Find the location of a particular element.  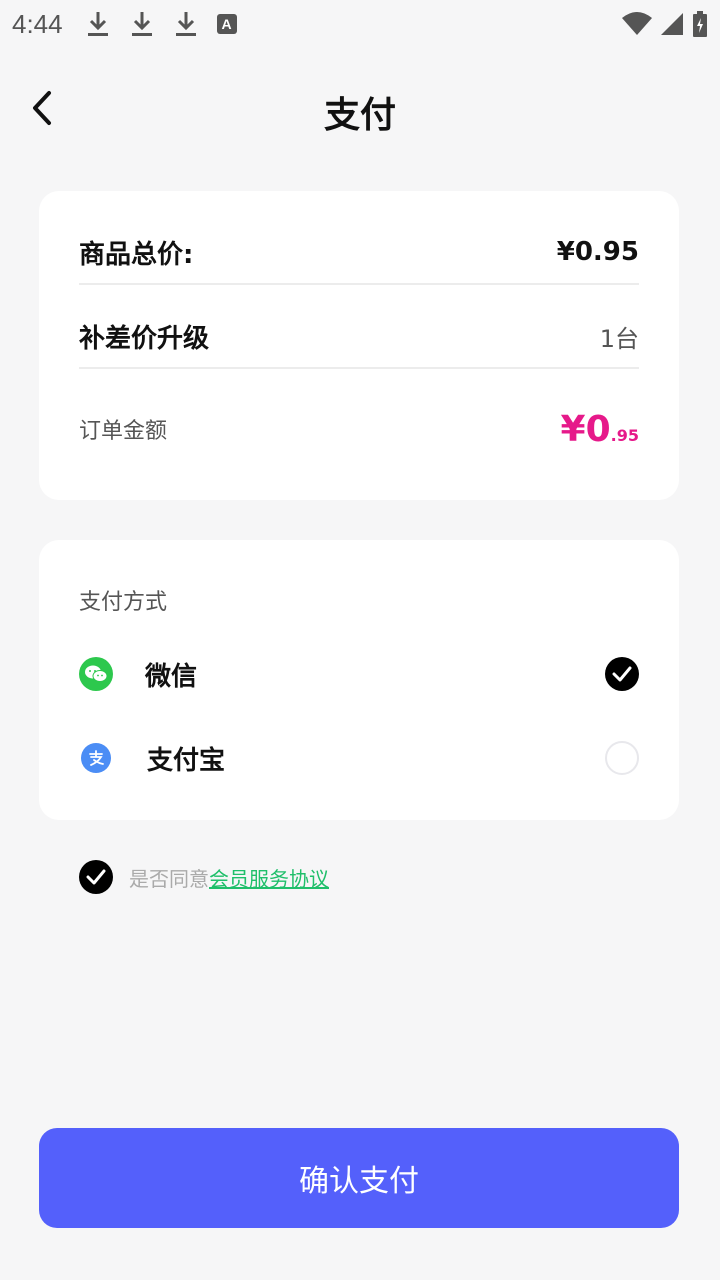

agreement-checkbox is located at coordinates (96, 877).